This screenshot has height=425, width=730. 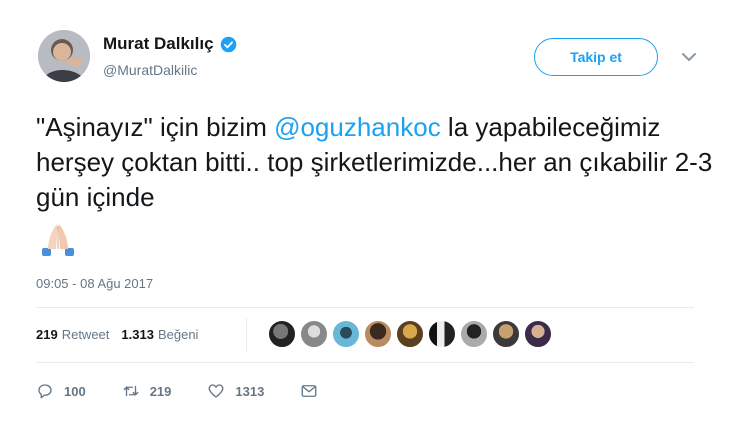 I want to click on author-display-name: Murat Dalkılıç, so click(x=158, y=44).